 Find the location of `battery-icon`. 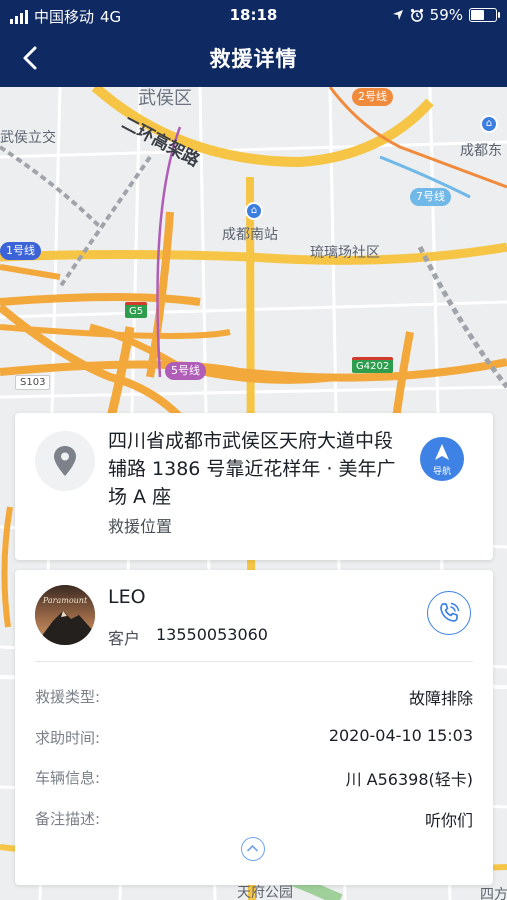

battery-icon is located at coordinates (484, 15).